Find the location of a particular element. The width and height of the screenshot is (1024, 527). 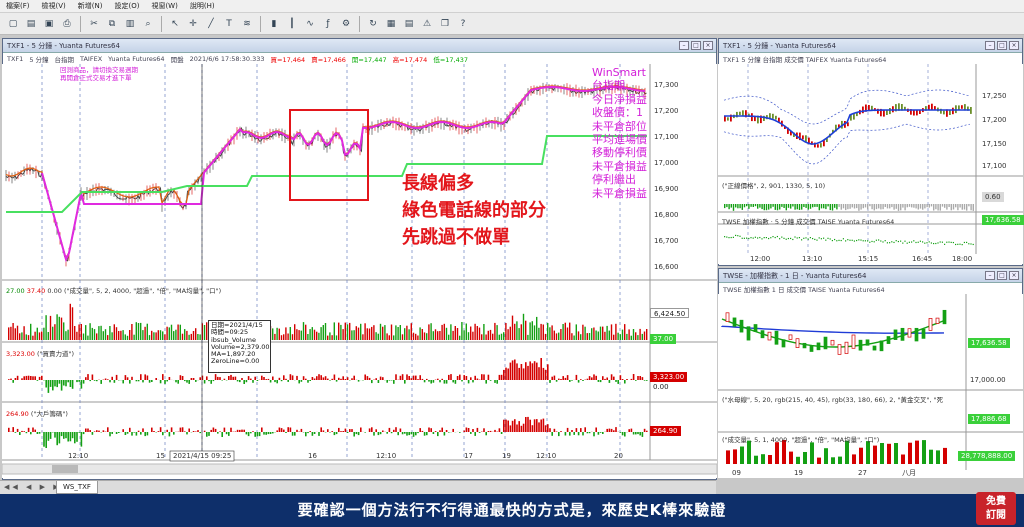

table-icon: ▤ is located at coordinates (409, 24).